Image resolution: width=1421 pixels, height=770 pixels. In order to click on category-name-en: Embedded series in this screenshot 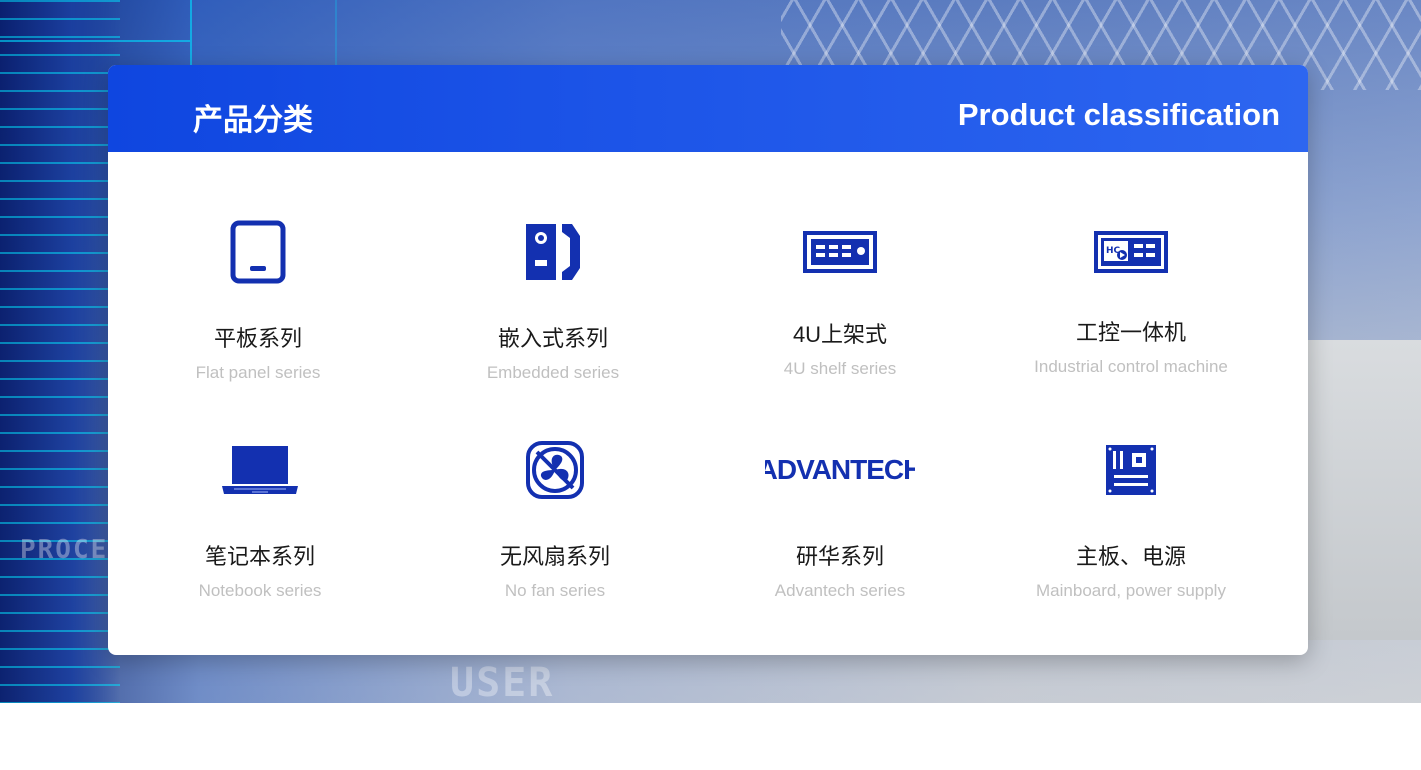, I will do `click(553, 372)`.